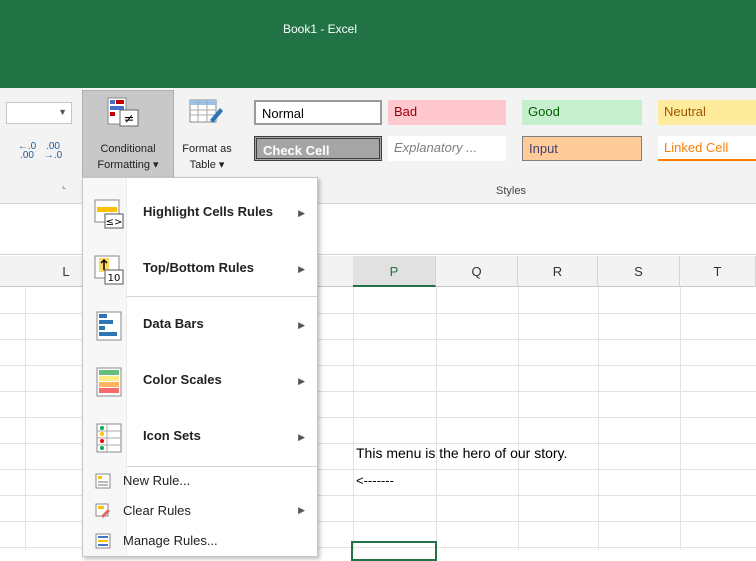  Describe the element at coordinates (109, 270) in the screenshot. I see `top-bottom-icon: 10` at that location.